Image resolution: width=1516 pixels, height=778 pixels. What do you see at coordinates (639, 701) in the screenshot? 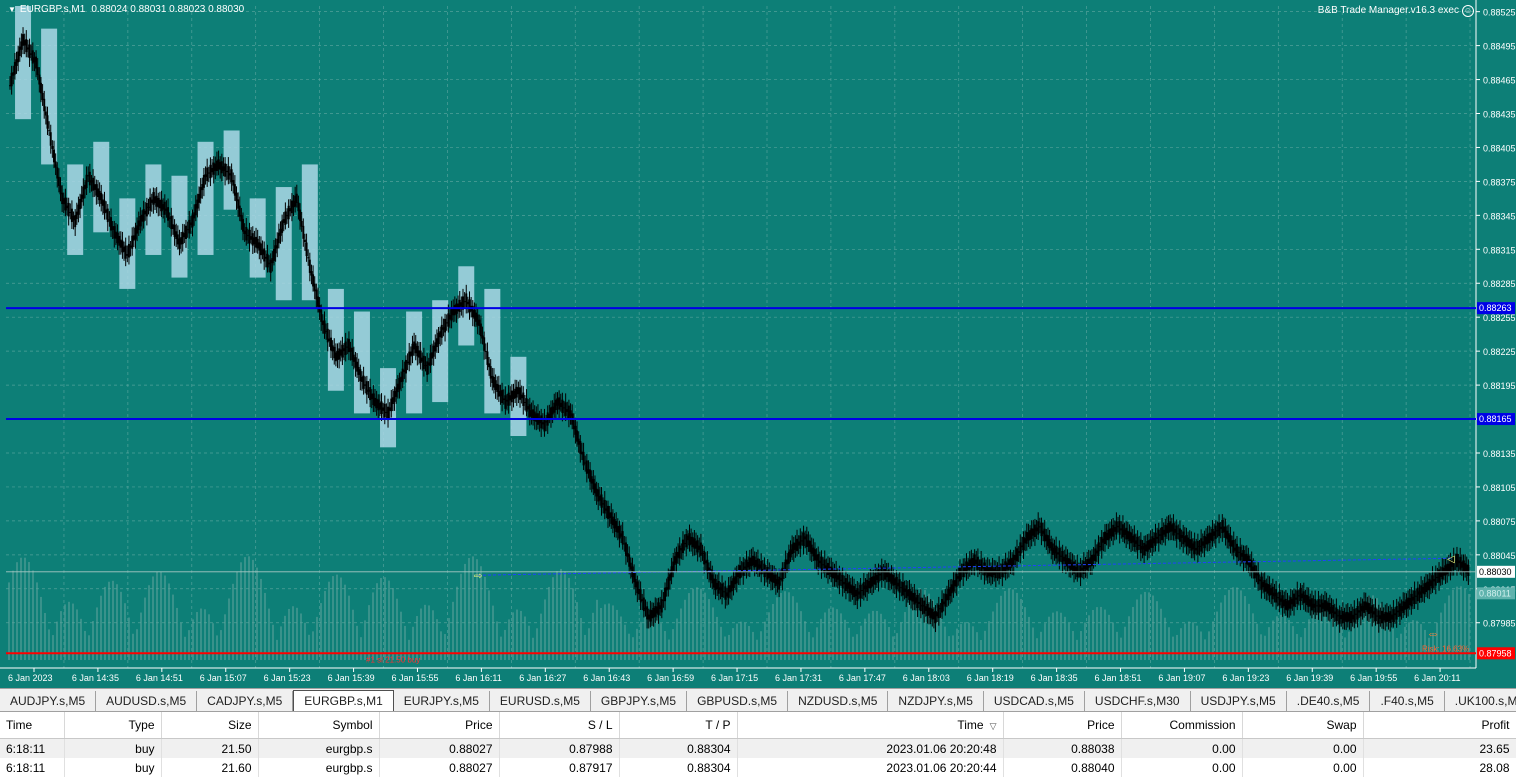
I see `tab-gbpjpy-s-m5: GBPJPY.s,M5` at bounding box center [639, 701].